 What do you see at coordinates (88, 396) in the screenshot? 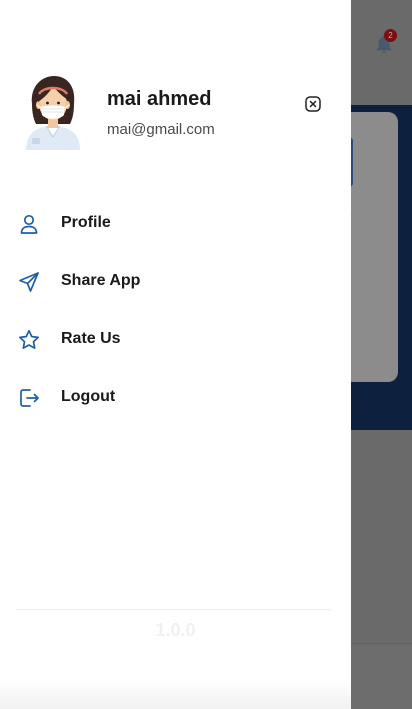
I see `menu-item-label: Logout` at bounding box center [88, 396].